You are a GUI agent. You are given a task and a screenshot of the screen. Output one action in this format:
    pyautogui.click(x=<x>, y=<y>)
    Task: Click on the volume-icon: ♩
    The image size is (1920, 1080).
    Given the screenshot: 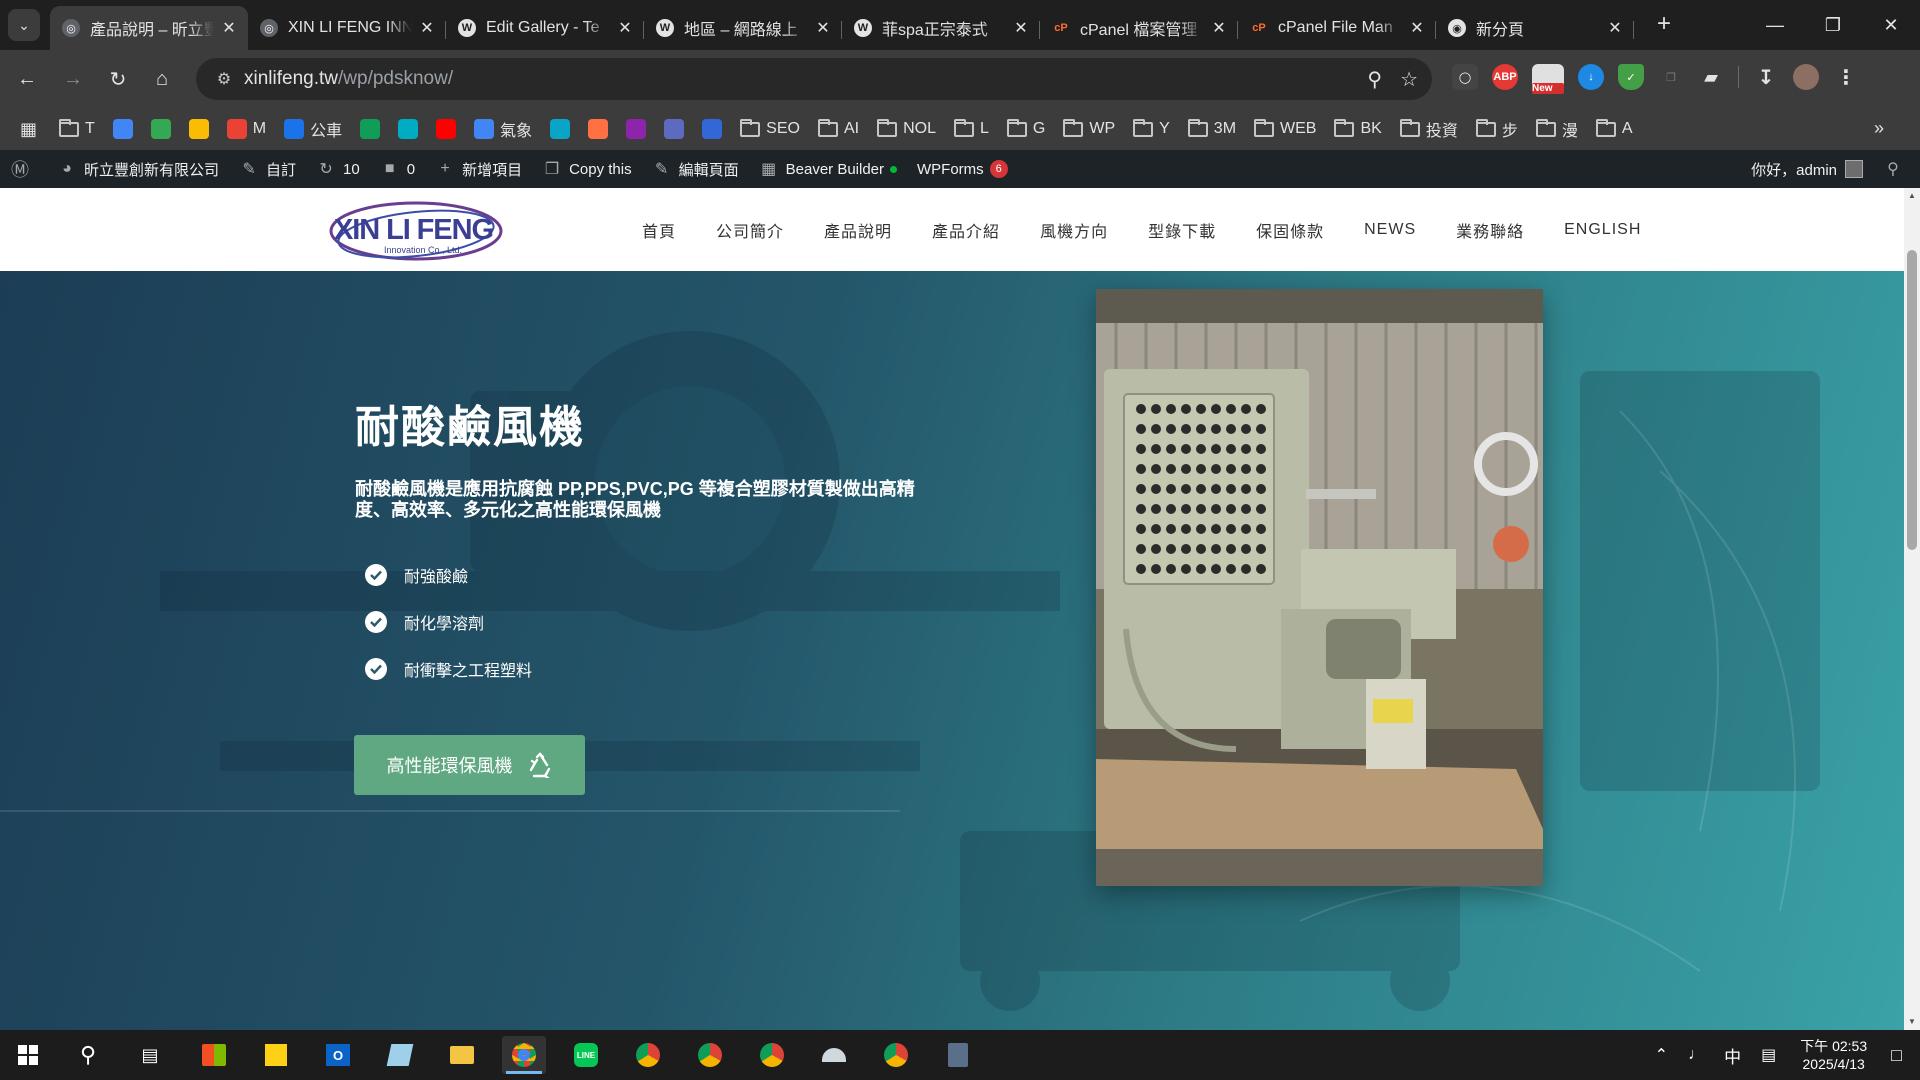 What is the action you would take?
    pyautogui.click(x=1696, y=1055)
    